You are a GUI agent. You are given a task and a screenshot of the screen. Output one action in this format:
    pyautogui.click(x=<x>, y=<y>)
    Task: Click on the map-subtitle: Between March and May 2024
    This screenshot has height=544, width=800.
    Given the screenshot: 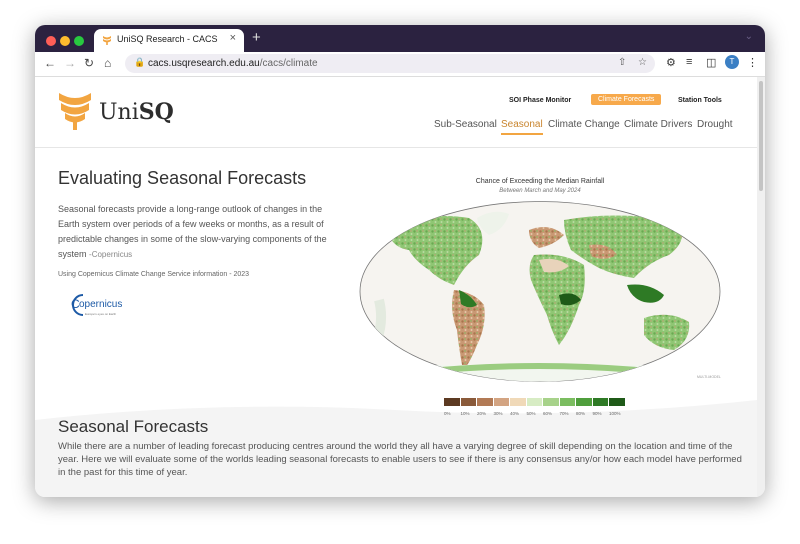 What is the action you would take?
    pyautogui.click(x=540, y=191)
    